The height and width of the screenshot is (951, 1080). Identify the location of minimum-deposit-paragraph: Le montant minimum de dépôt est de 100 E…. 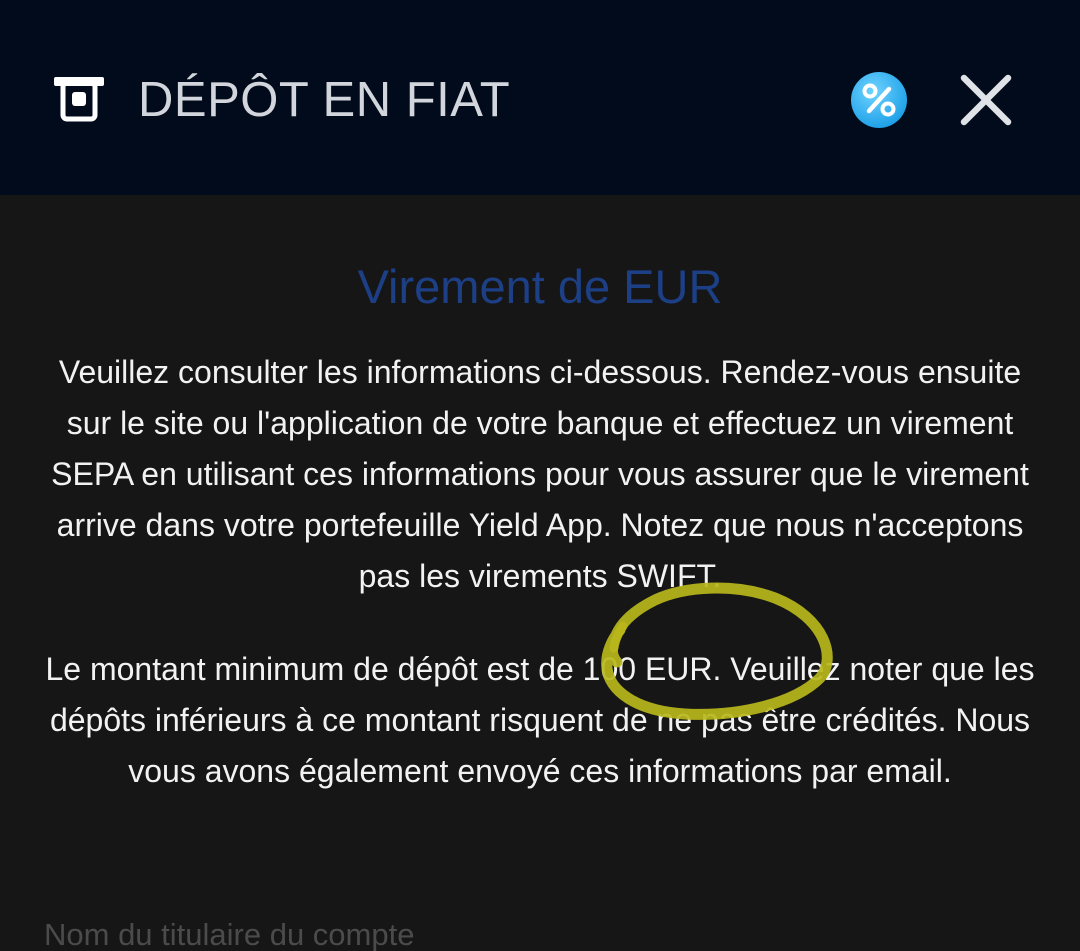
(540, 720).